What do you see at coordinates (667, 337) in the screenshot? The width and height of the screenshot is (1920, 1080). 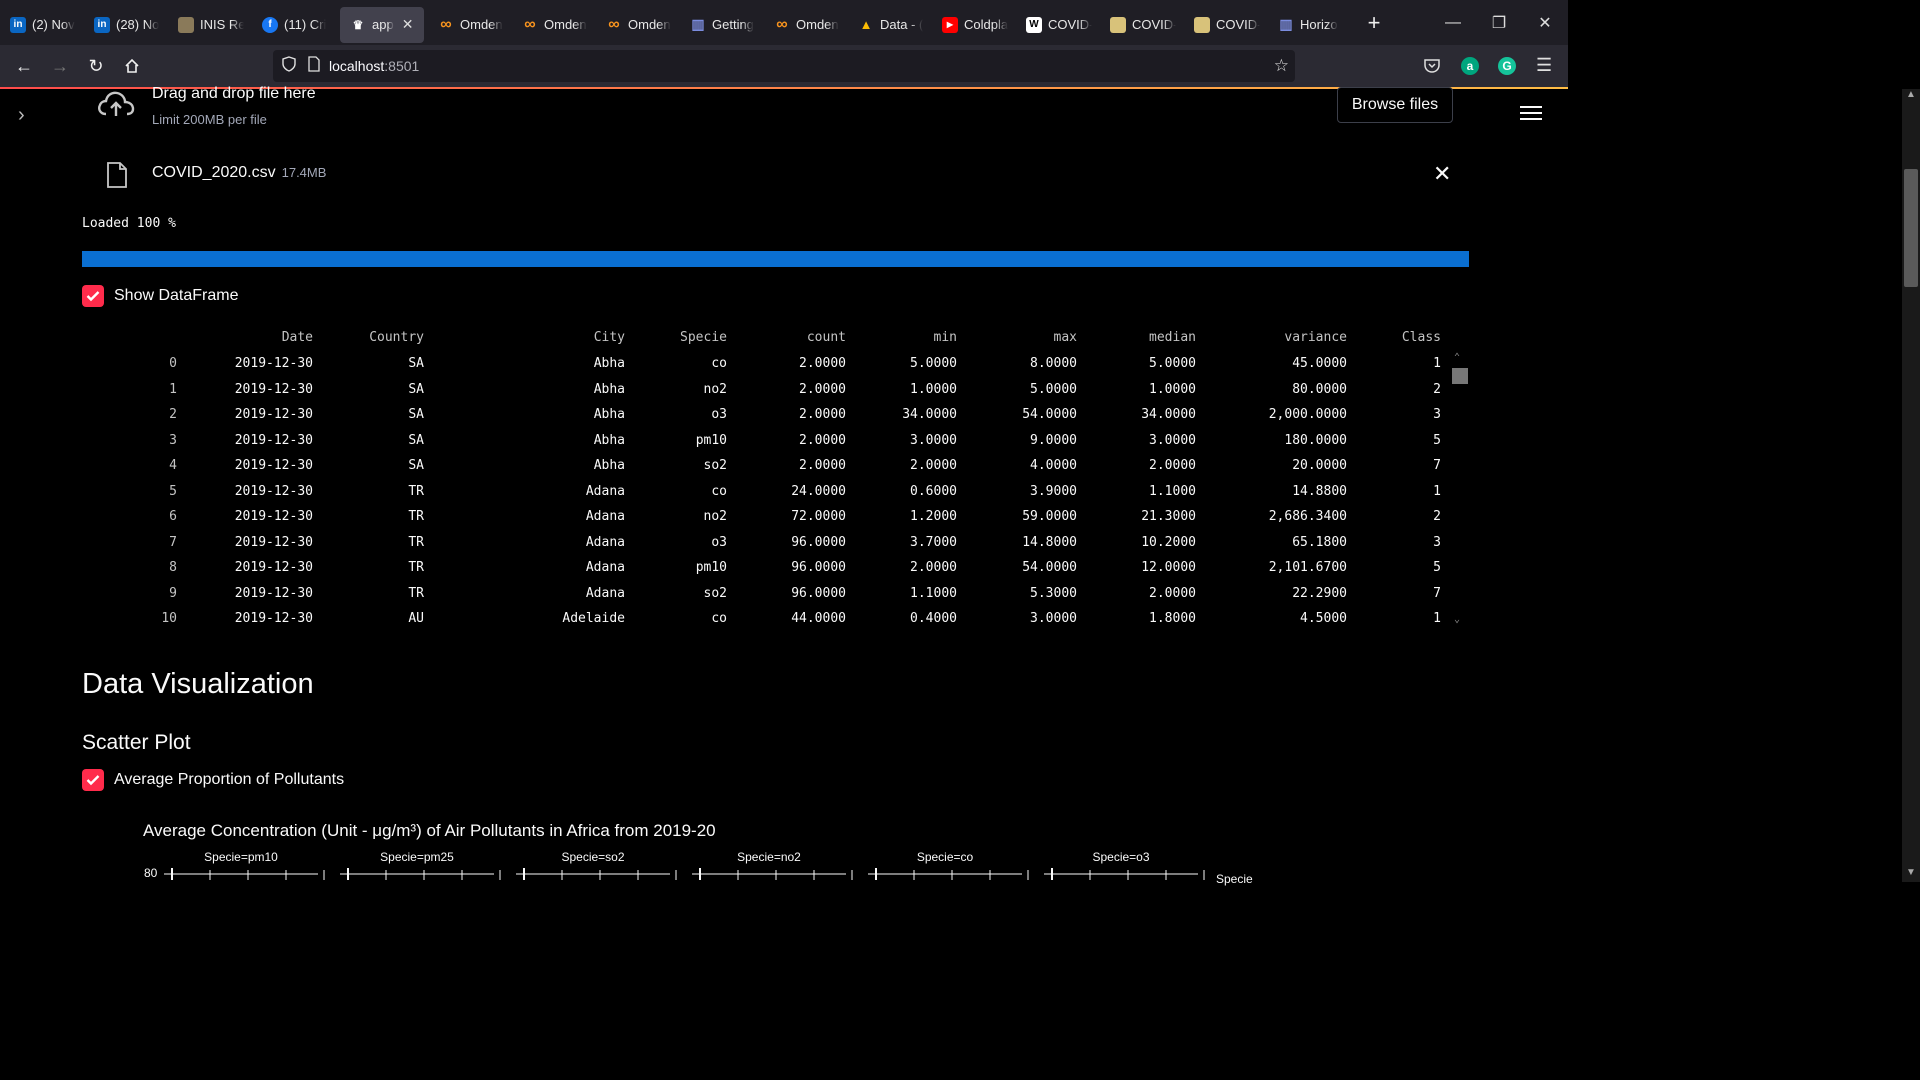 I see `column-header: Specie` at bounding box center [667, 337].